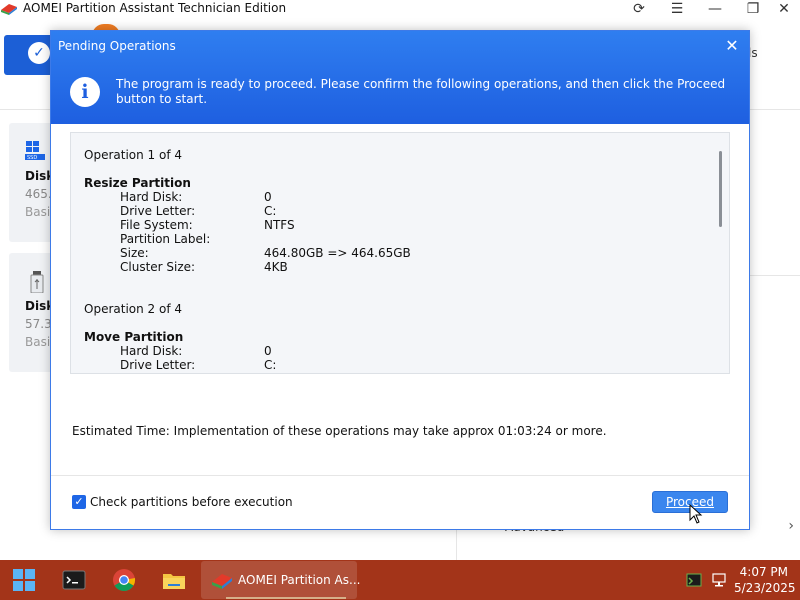 The width and height of the screenshot is (800, 600). What do you see at coordinates (400, 580) in the screenshot?
I see `taskbar: AOMEI Partition As... 4:07 PM 5/23/2025` at bounding box center [400, 580].